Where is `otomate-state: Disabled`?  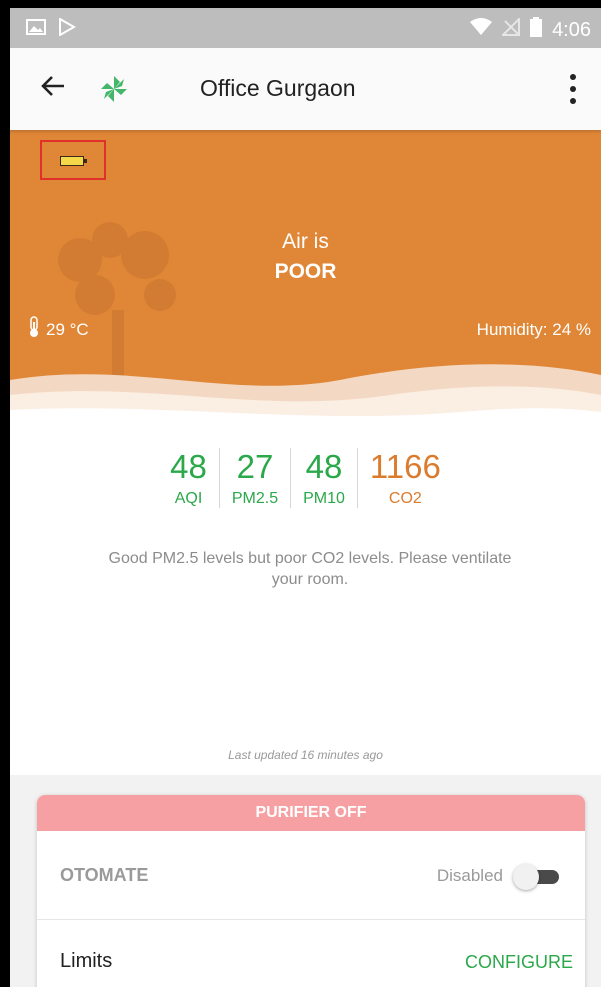
otomate-state: Disabled is located at coordinates (469, 875).